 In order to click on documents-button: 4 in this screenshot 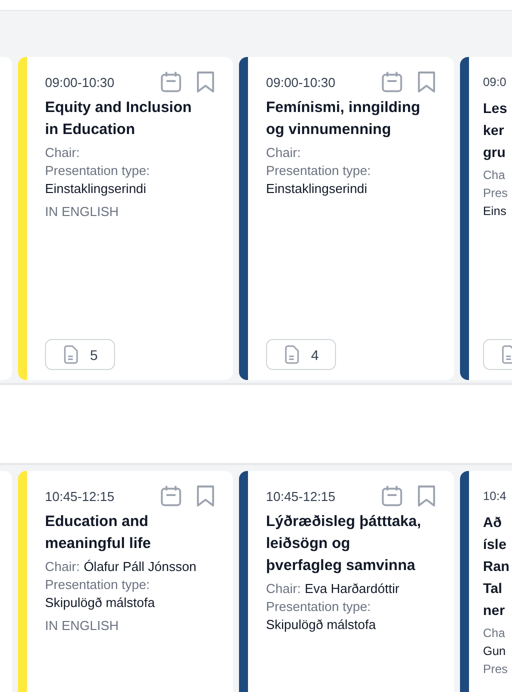, I will do `click(301, 354)`.